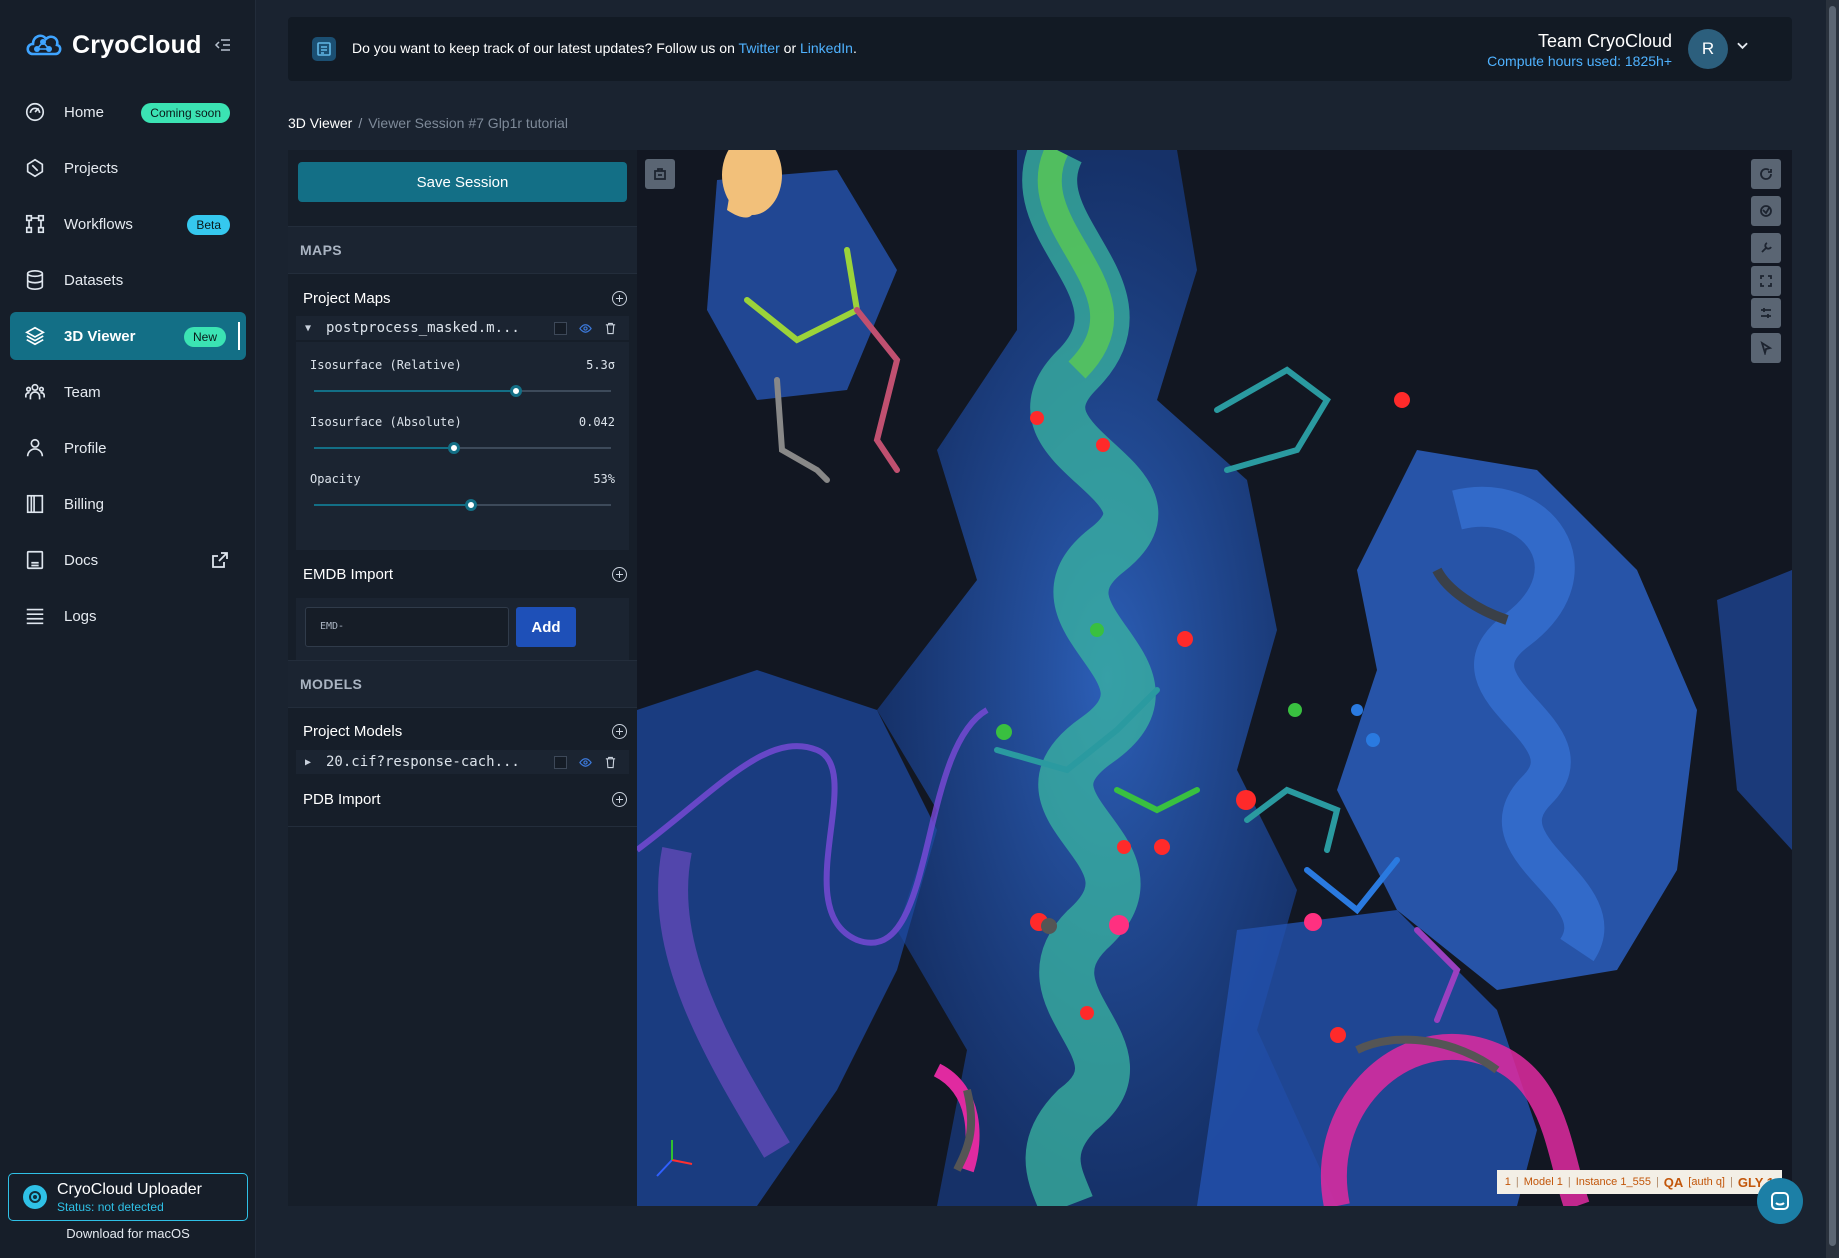 The image size is (1839, 1258). Describe the element at coordinates (129, 1189) in the screenshot. I see `uploader-title: CryoCloud Uploader` at that location.